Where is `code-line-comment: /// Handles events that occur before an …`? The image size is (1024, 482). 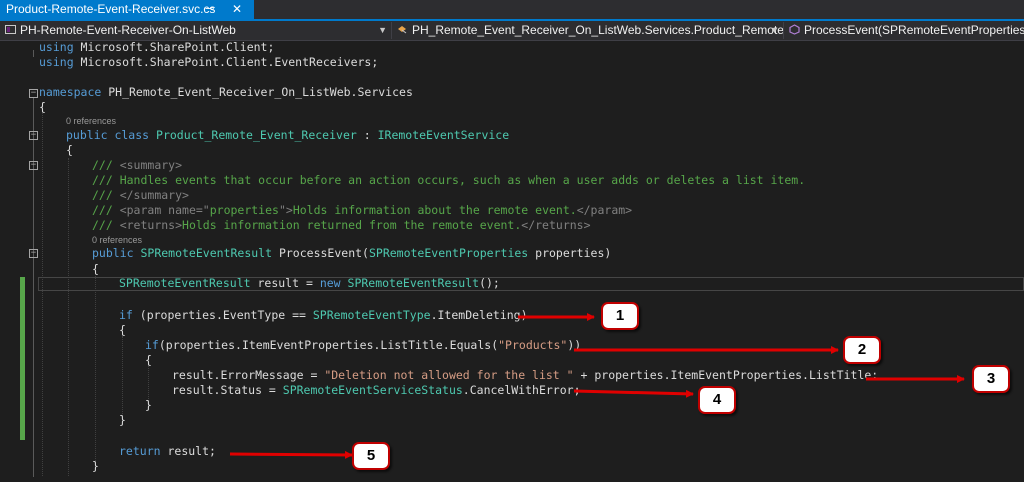
code-line-comment: /// Handles events that occur before an … is located at coordinates (449, 180).